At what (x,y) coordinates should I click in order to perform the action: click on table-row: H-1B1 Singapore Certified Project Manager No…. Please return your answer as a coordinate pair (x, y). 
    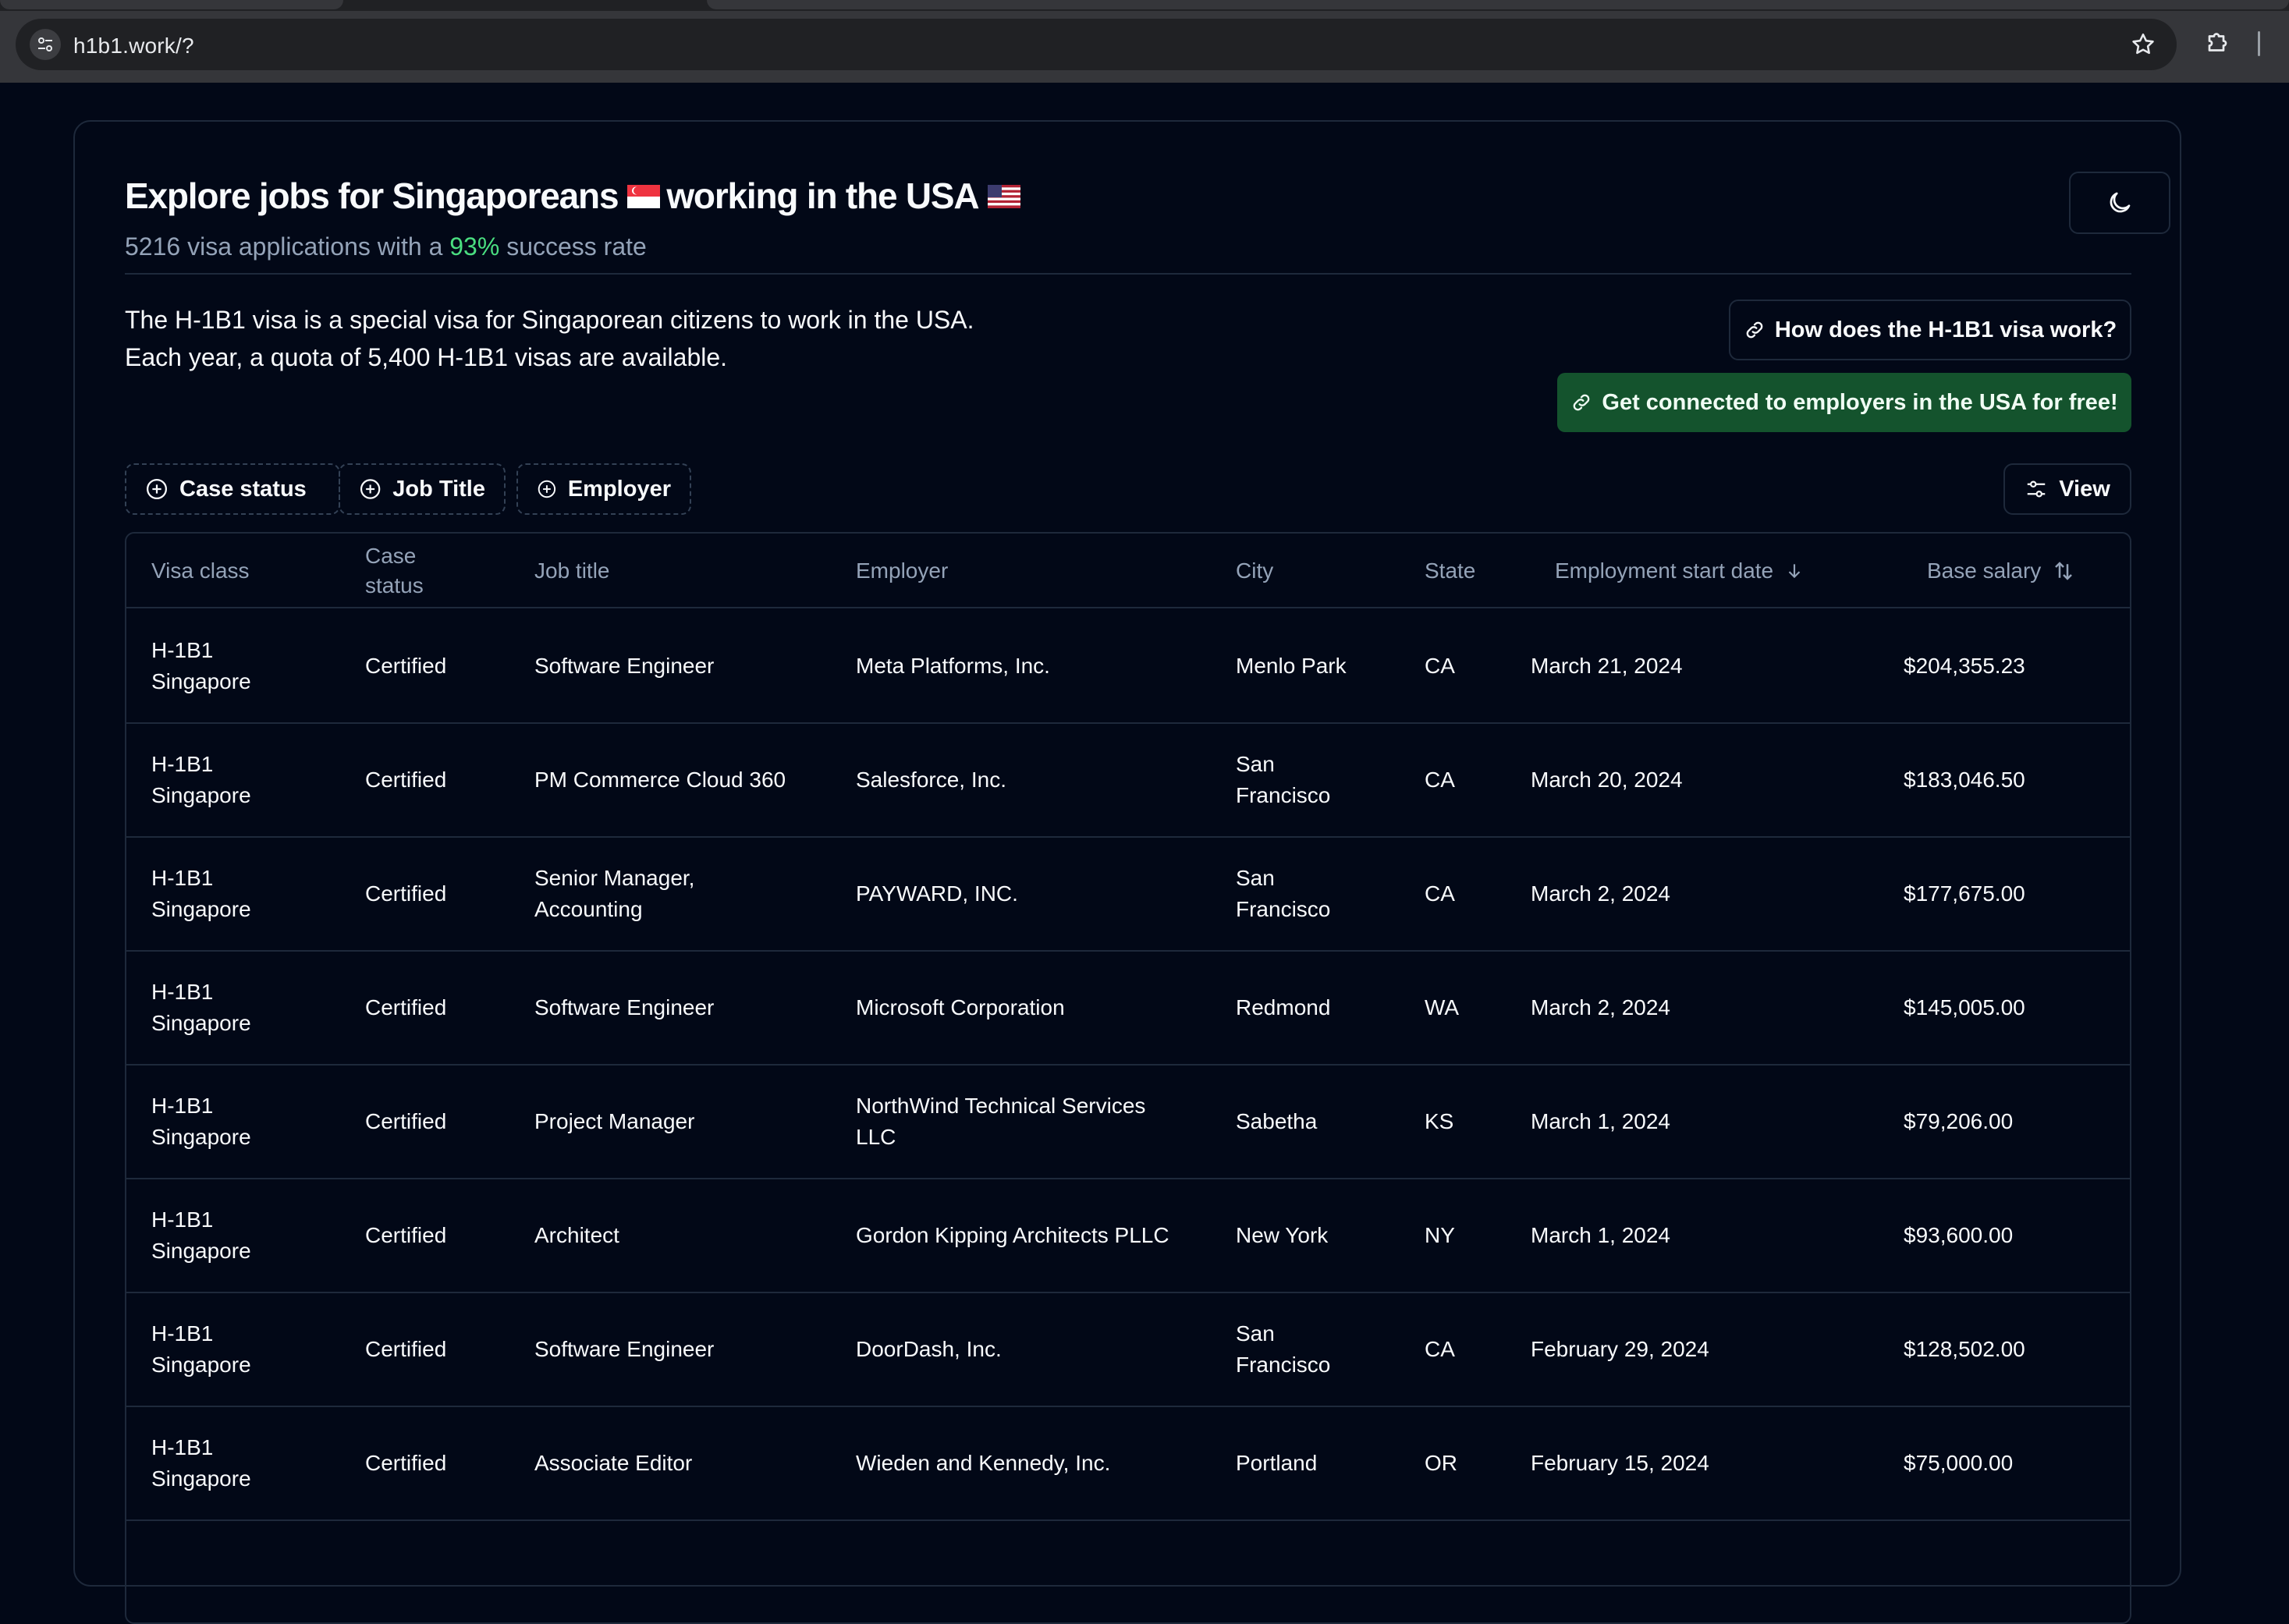
    Looking at the image, I should click on (1128, 1122).